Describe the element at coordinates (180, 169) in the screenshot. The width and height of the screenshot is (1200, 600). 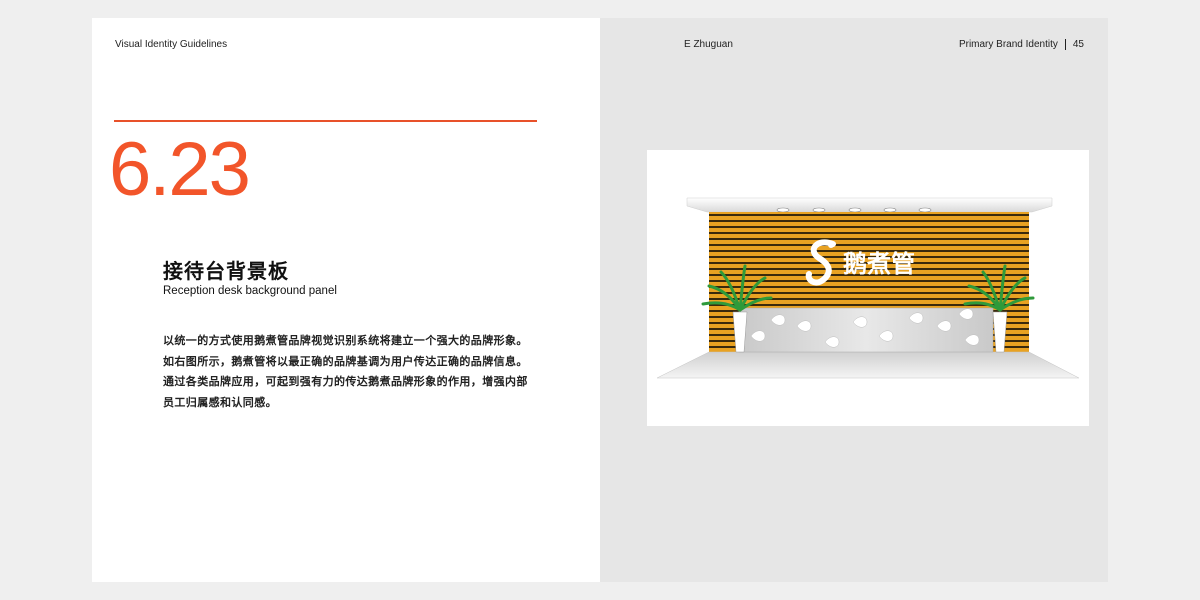
I see `section-number: 6.23` at that location.